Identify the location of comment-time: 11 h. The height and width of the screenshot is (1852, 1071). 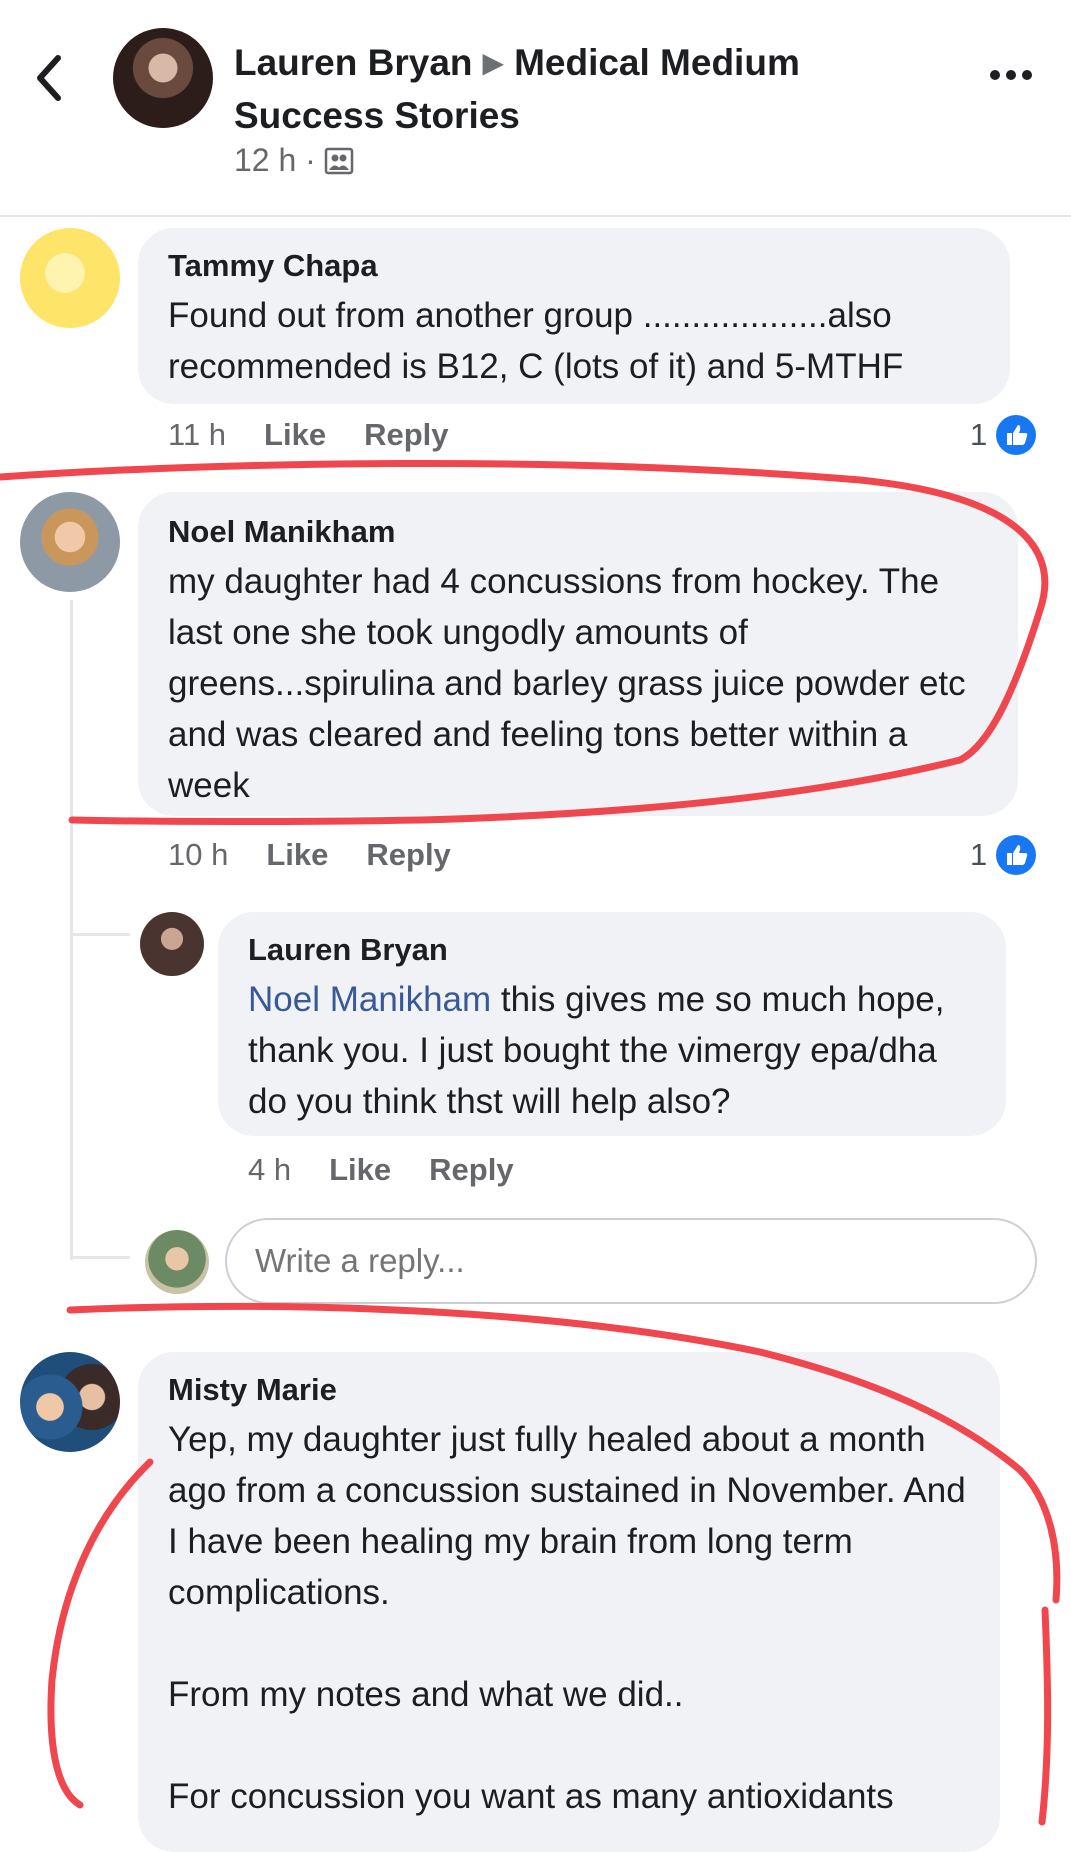
(197, 434).